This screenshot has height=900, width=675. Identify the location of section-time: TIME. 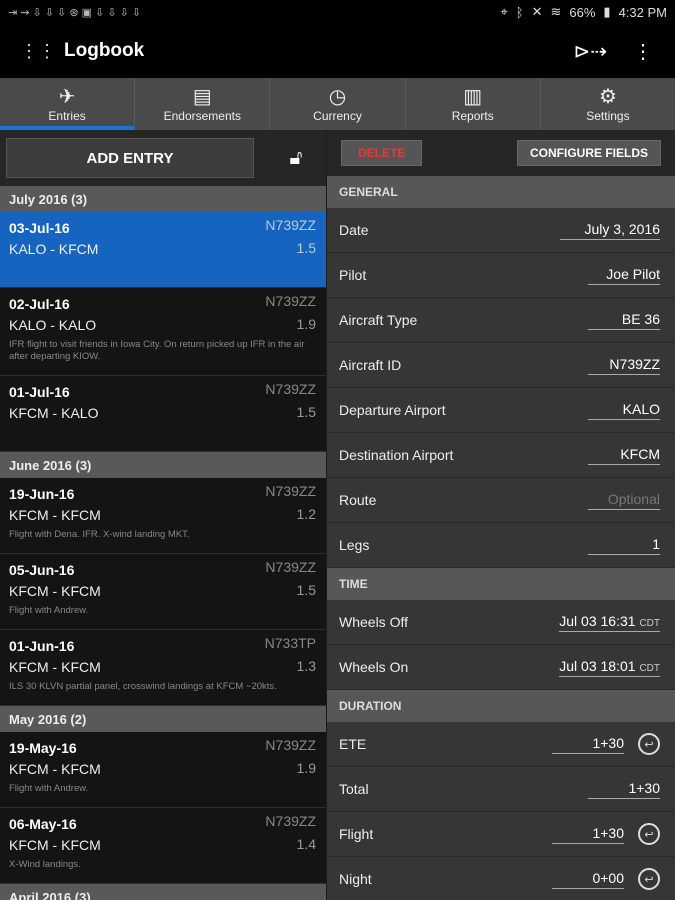
(501, 584).